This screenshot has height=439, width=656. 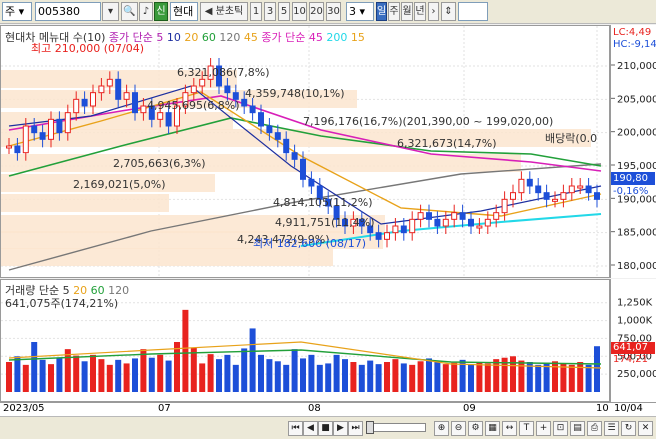 What do you see at coordinates (475, 428) in the screenshot?
I see `tool-icon: ⚙` at bounding box center [475, 428].